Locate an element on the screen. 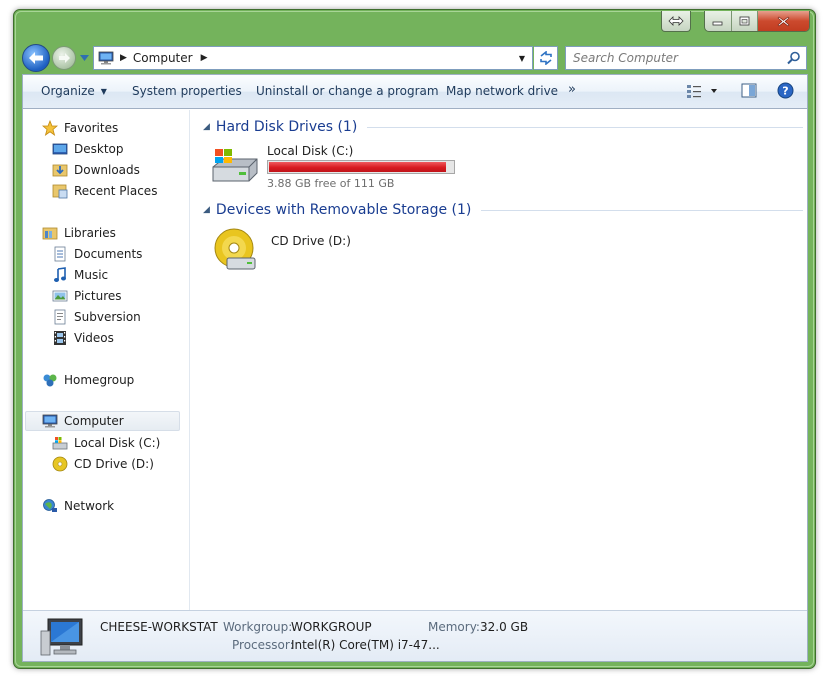  sidebar-item-favorites: Favorites is located at coordinates (70, 128).